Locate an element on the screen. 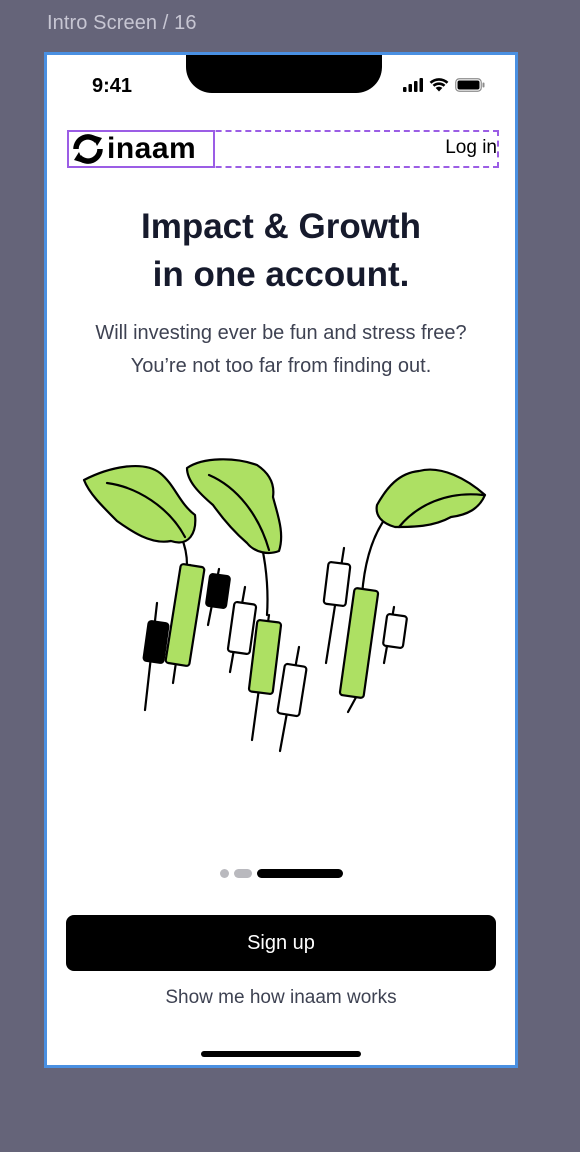  headline: Impact & Growth in one account. is located at coordinates (281, 251).